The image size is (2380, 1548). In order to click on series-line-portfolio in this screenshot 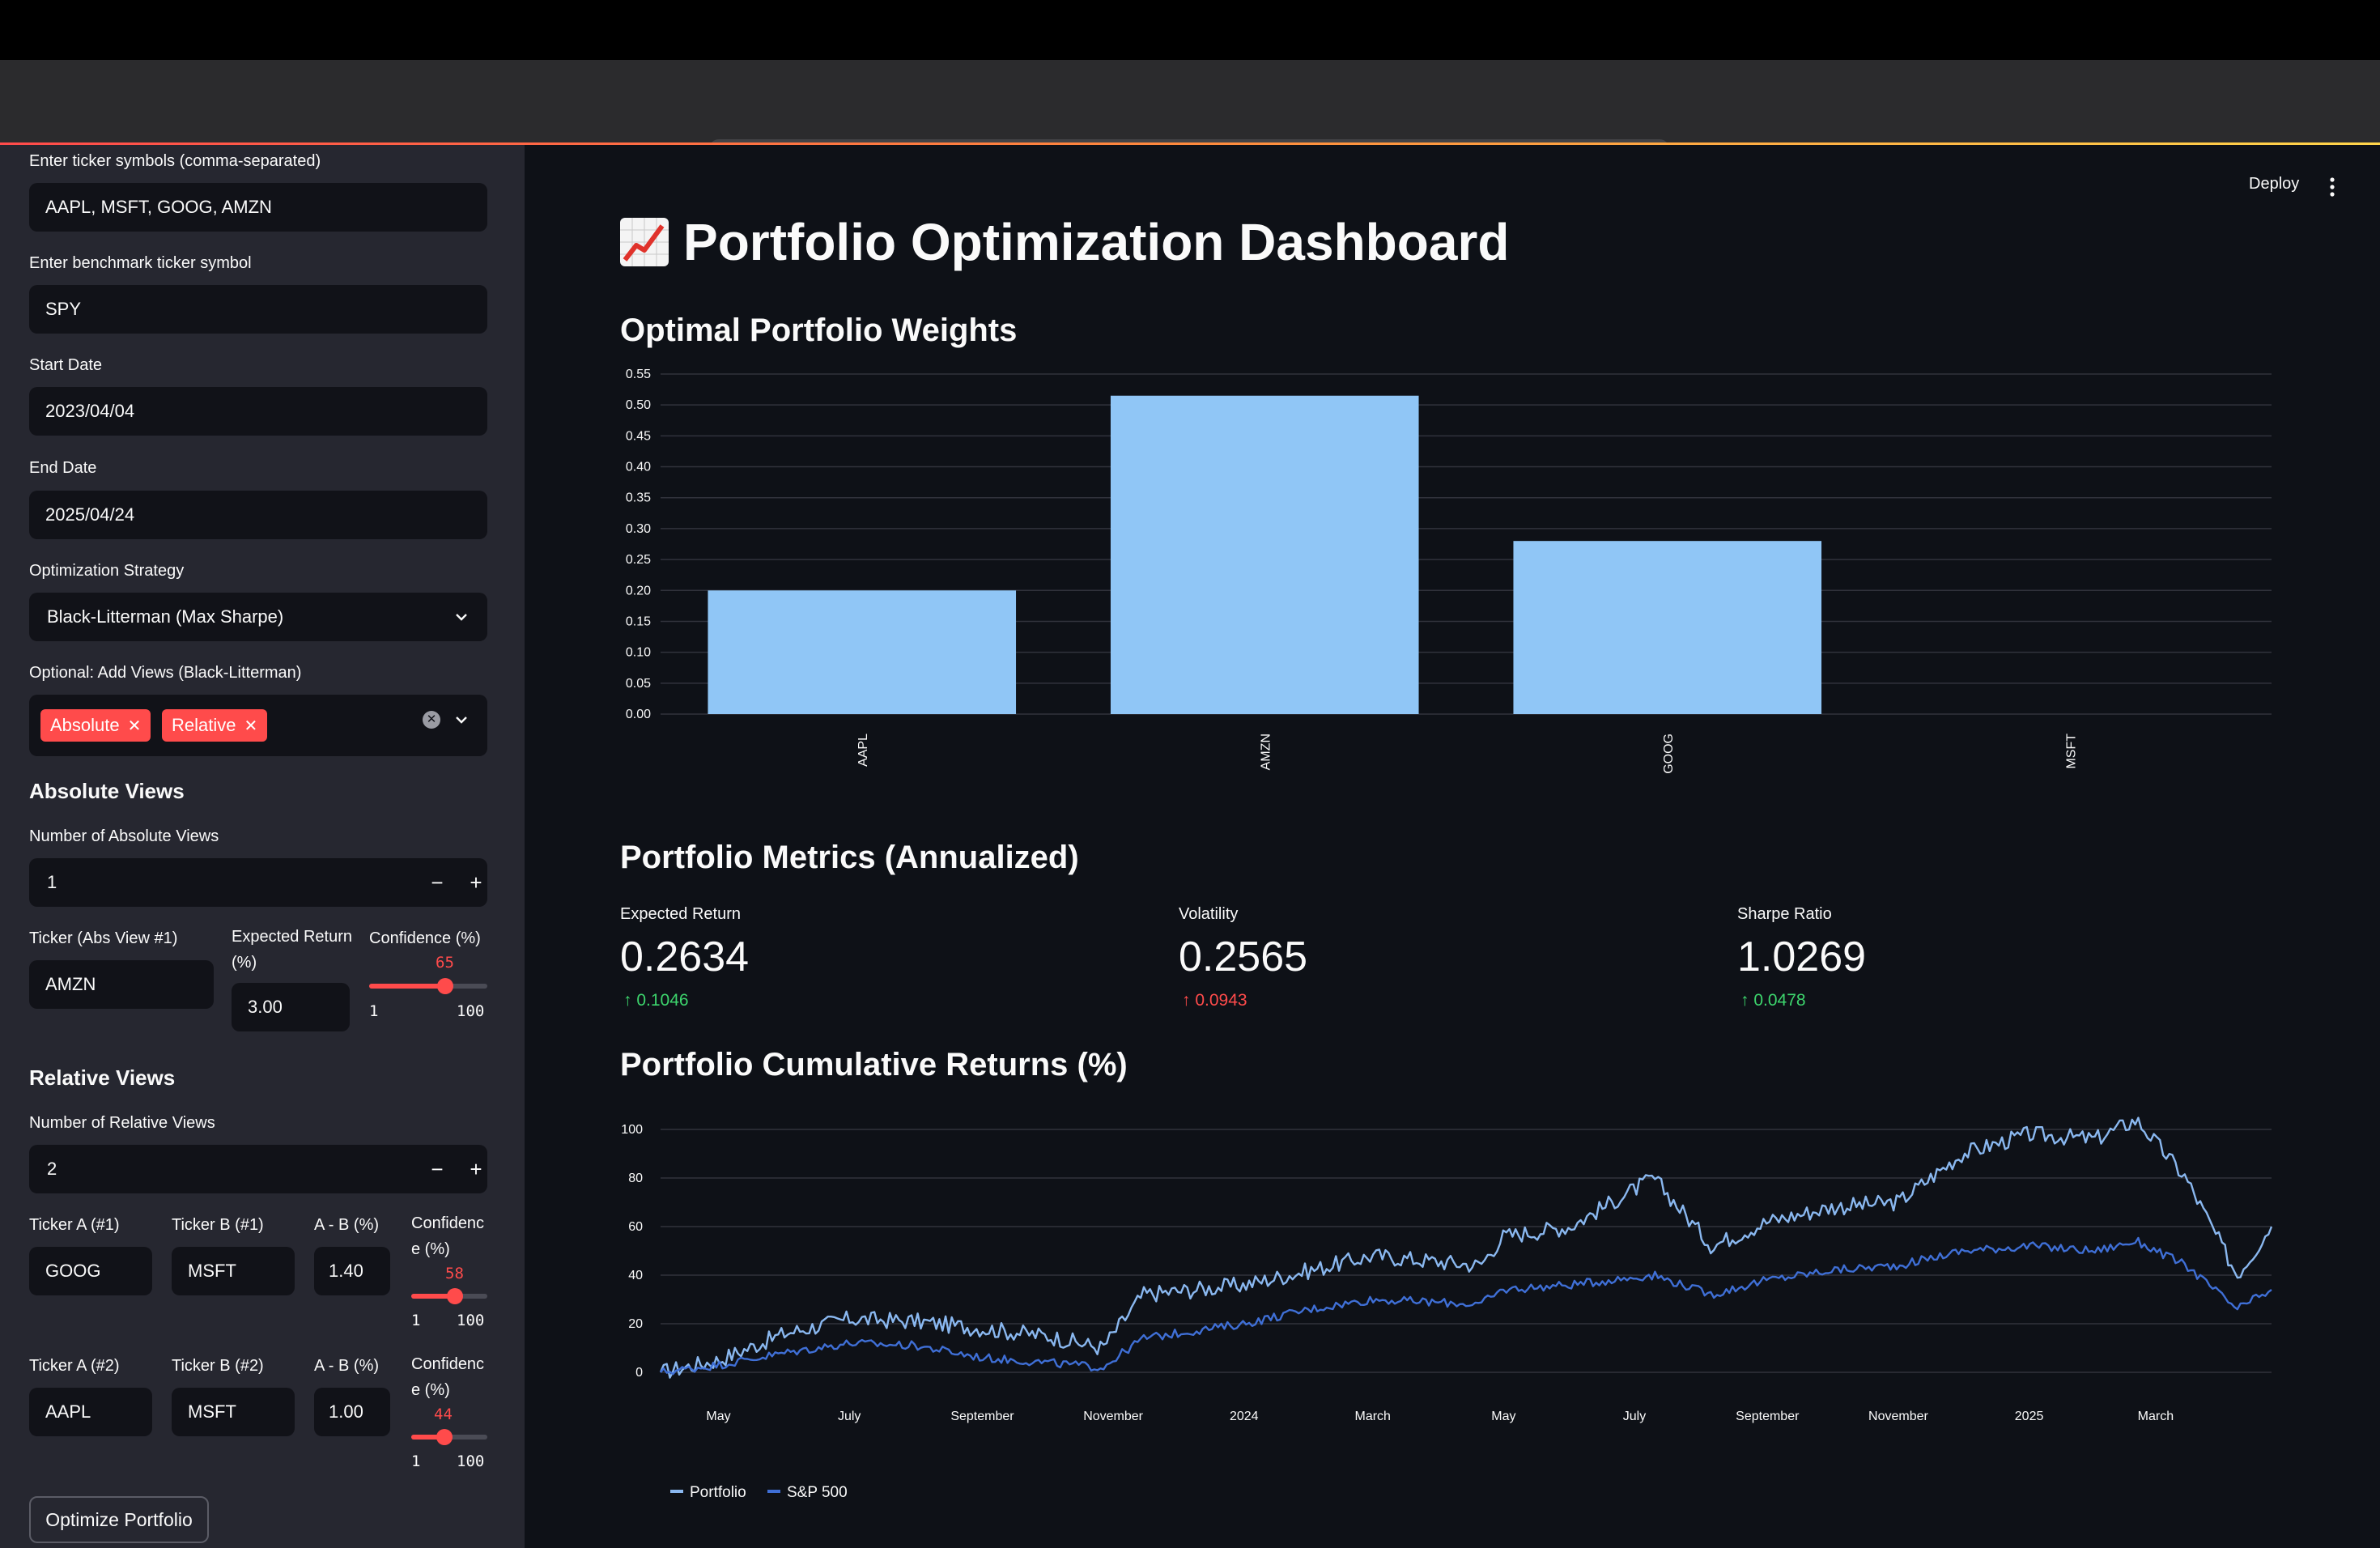, I will do `click(1466, 1247)`.